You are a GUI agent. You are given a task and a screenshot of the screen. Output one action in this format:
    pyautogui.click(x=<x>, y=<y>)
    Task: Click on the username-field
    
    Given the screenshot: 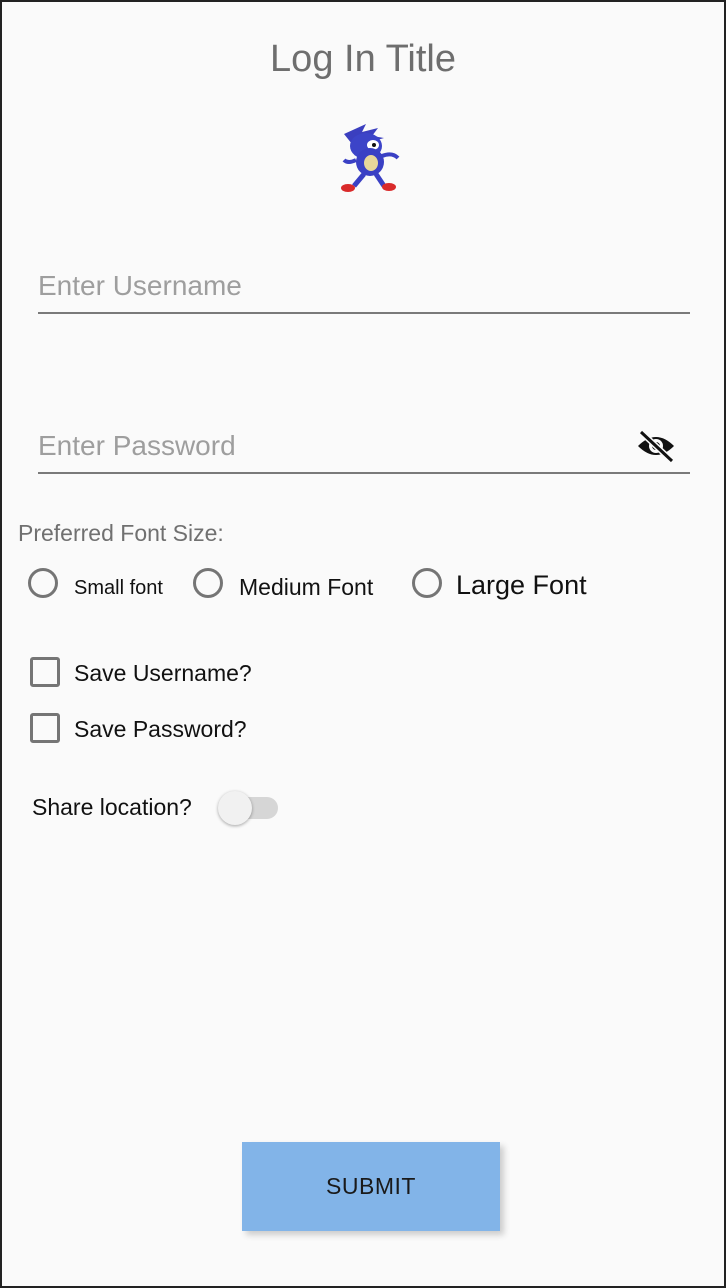 What is the action you would take?
    pyautogui.click(x=364, y=288)
    